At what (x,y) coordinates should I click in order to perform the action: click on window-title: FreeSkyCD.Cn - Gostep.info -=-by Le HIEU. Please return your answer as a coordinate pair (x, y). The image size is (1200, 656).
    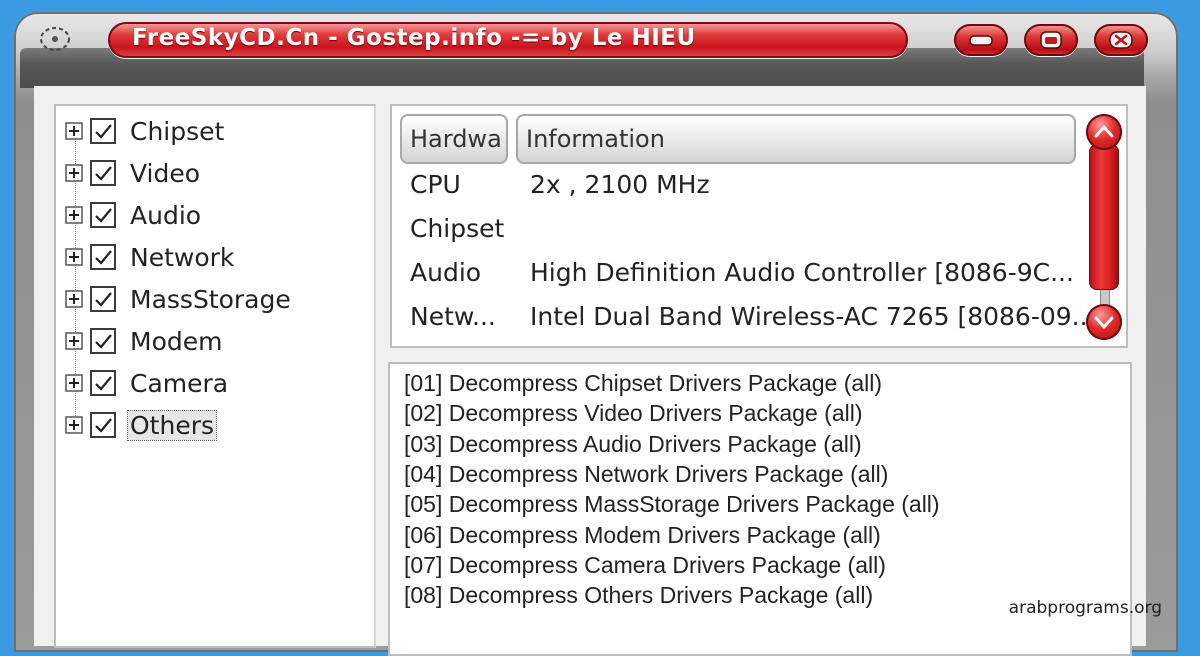
    Looking at the image, I should click on (414, 38).